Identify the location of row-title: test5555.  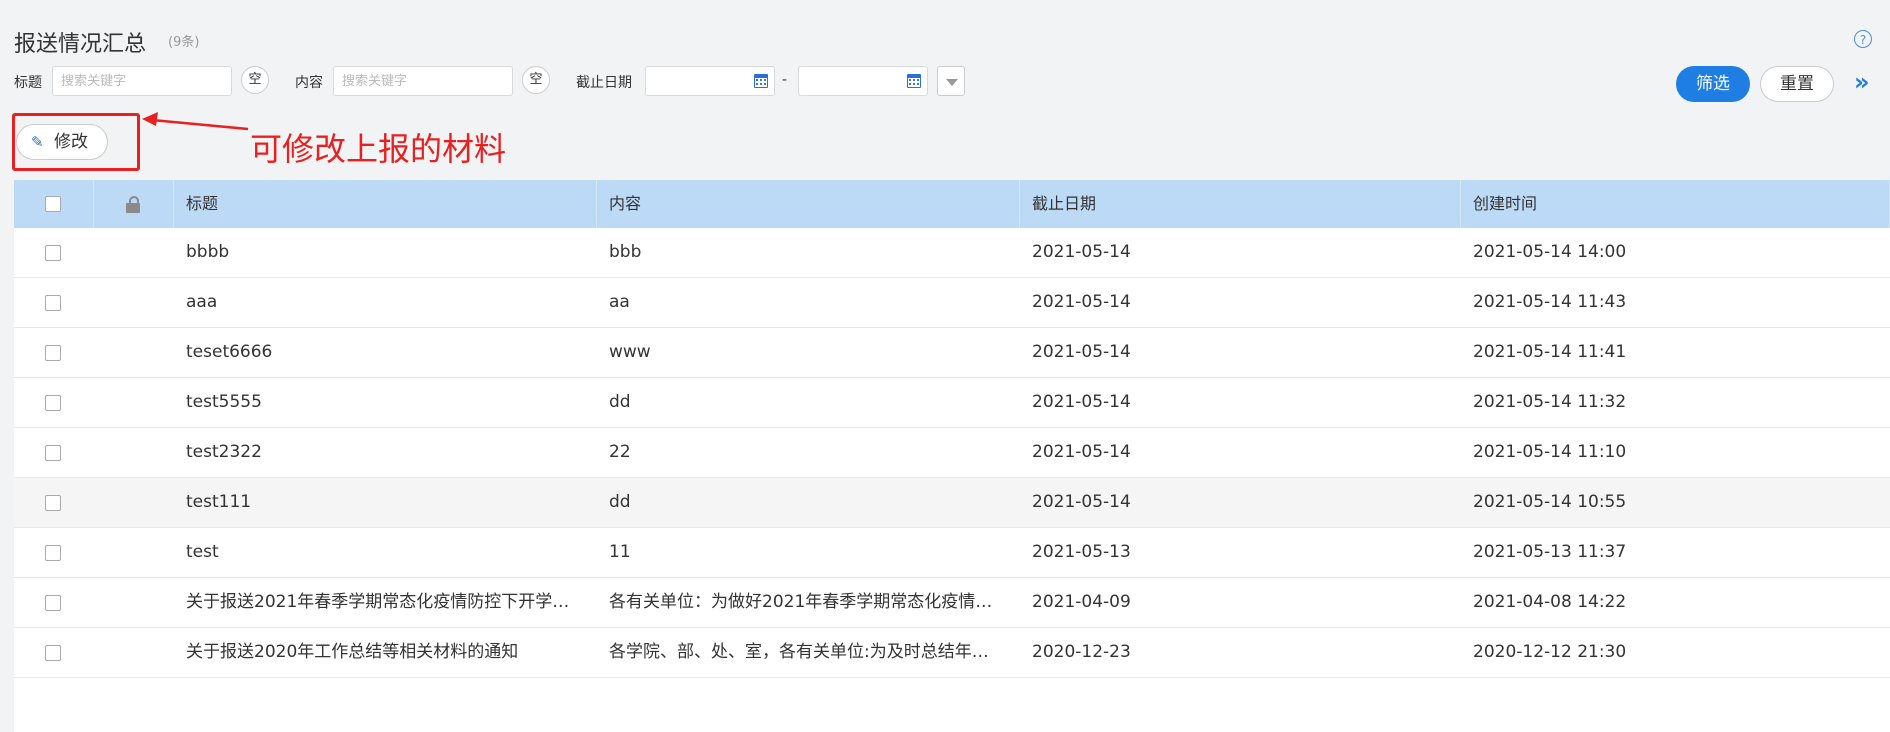
(224, 402).